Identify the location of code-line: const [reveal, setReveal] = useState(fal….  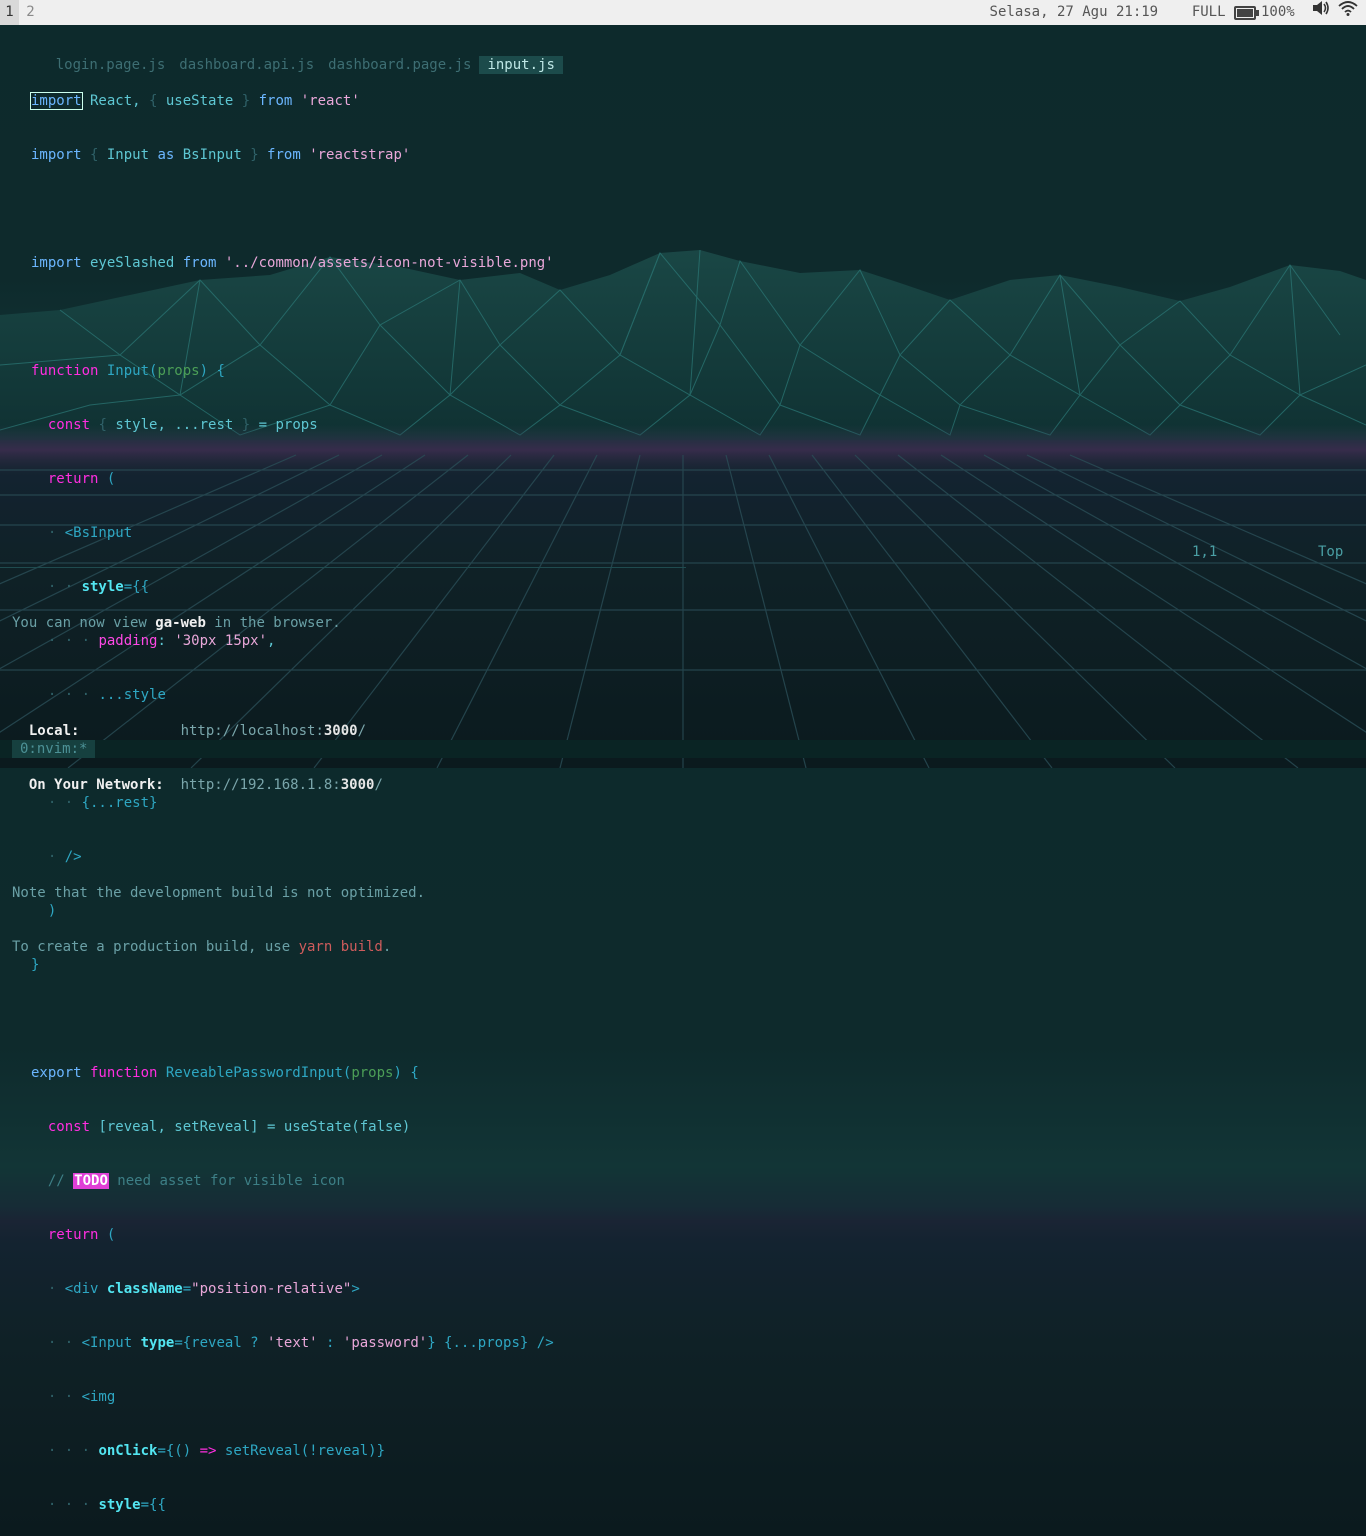
(229, 1127).